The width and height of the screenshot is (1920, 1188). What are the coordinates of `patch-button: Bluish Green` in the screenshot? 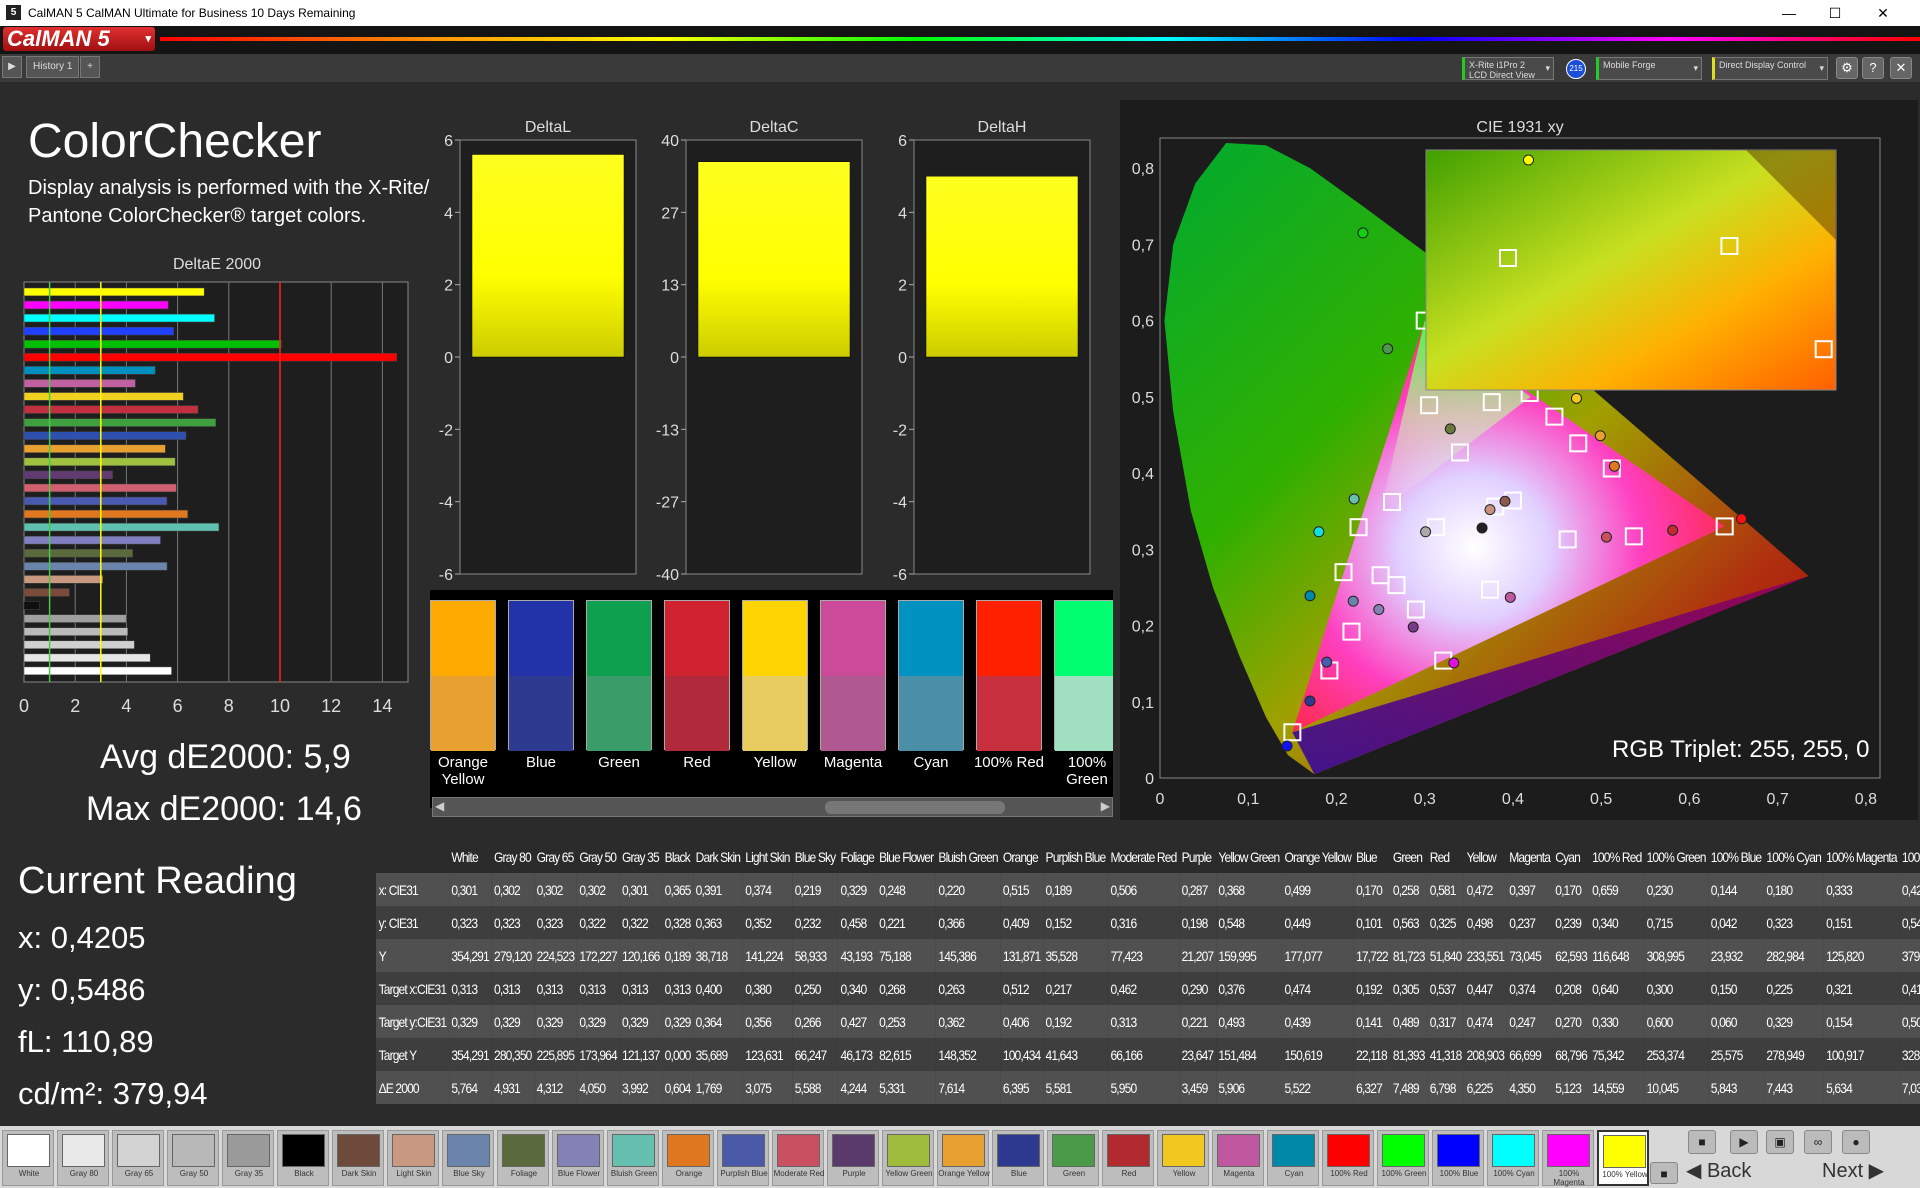 It's located at (633, 1158).